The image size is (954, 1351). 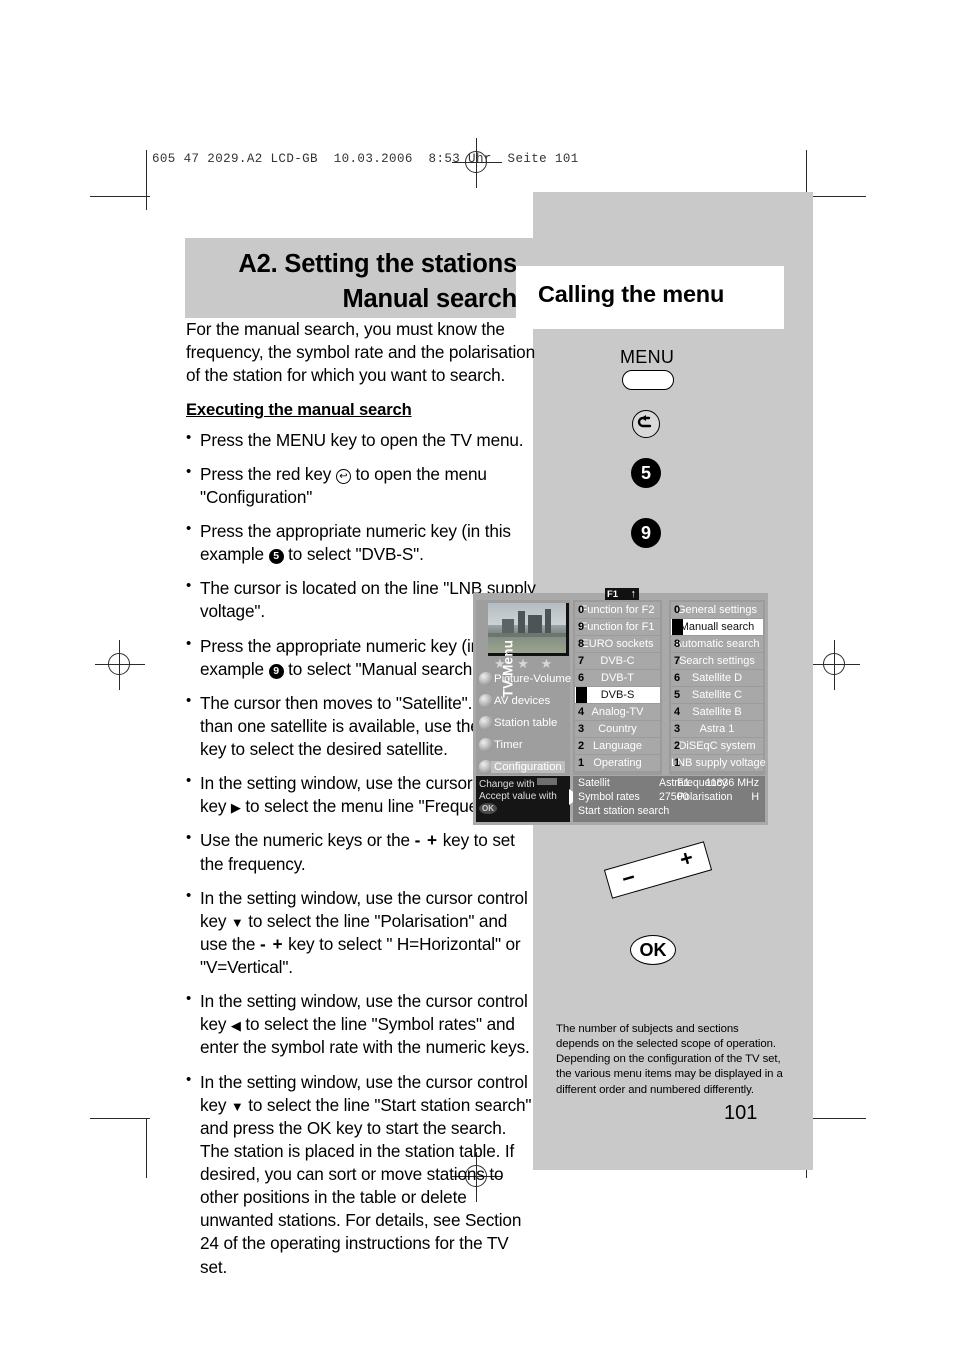 I want to click on osd-row-label: Analog-TV, so click(x=617, y=712).